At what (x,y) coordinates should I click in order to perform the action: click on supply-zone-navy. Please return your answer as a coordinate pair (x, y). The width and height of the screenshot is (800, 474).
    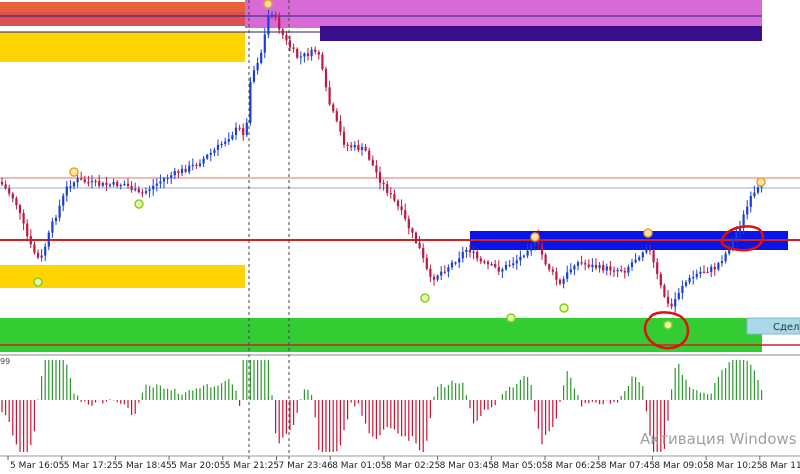
    Looking at the image, I should click on (541, 33).